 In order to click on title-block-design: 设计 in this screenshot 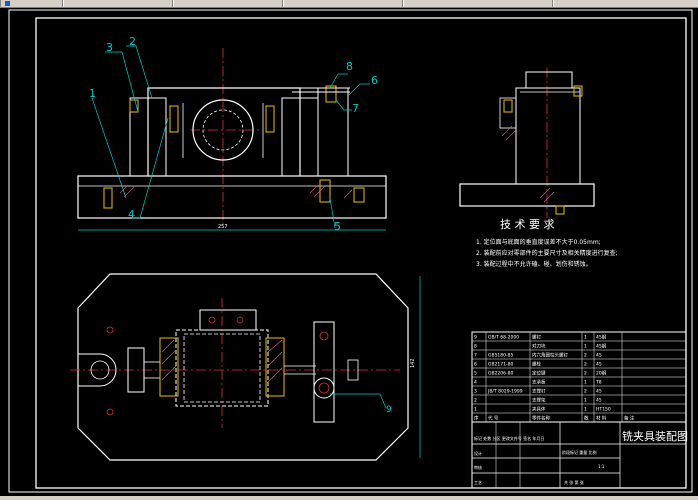, I will do `click(478, 453)`.